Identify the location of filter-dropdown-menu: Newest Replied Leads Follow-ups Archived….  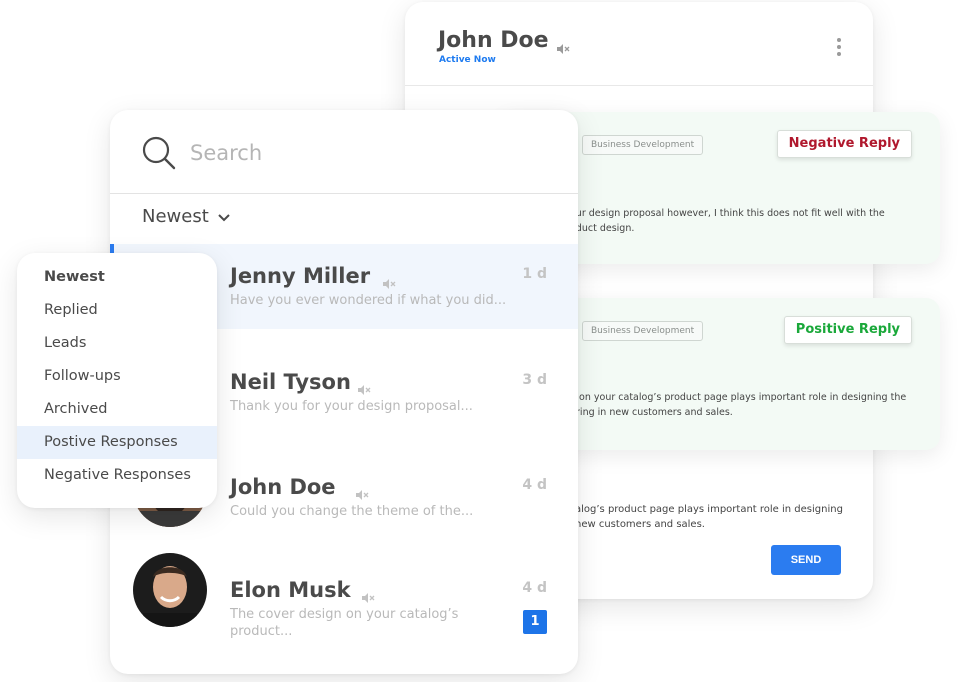
(117, 380).